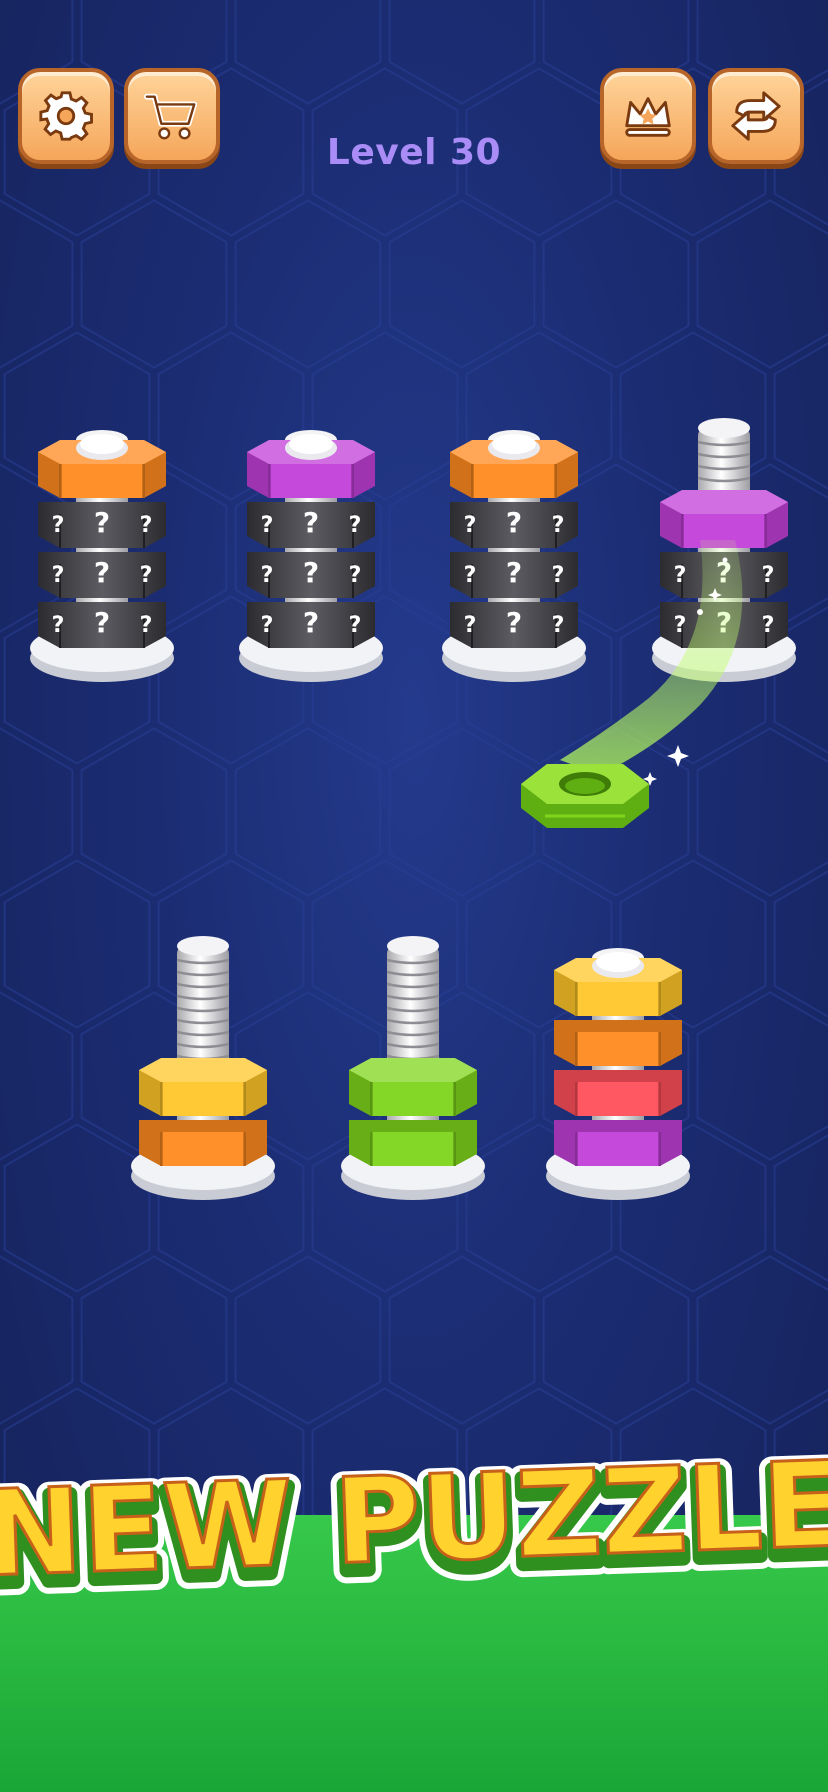 This screenshot has height=1792, width=828. Describe the element at coordinates (203, 1087) in the screenshot. I see `nut-yellow` at that location.